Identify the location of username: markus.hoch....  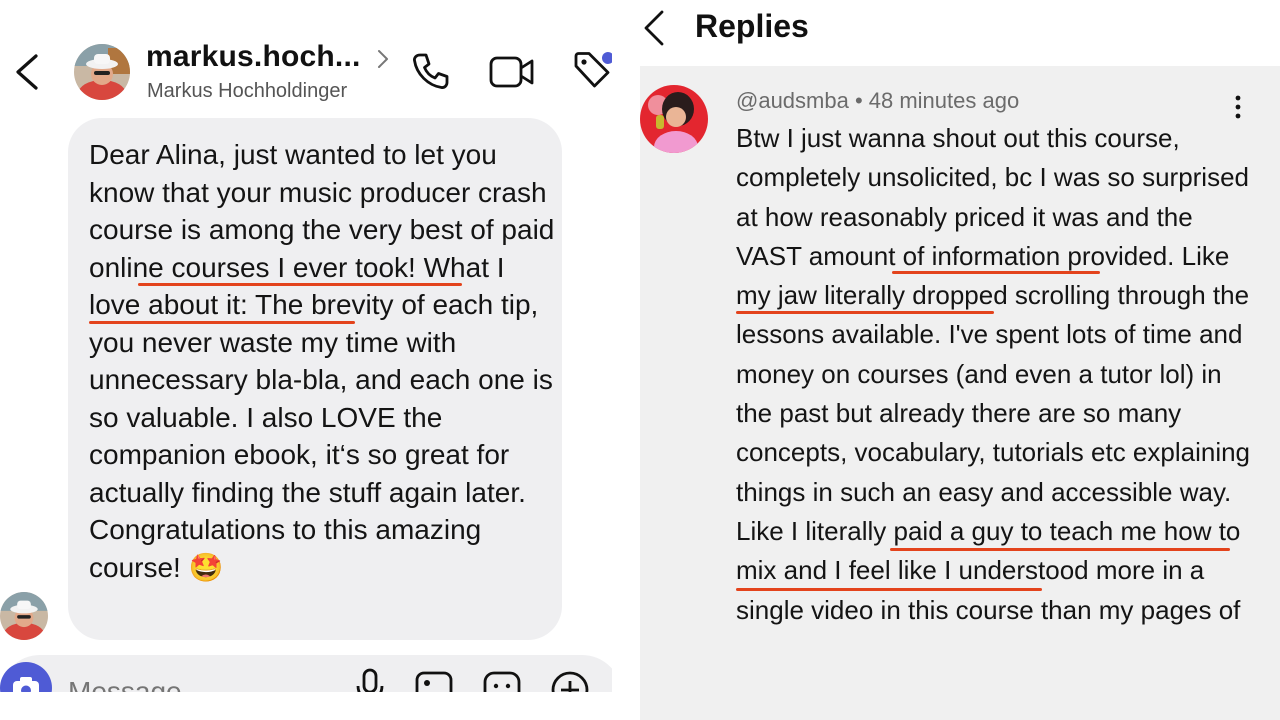
(253, 57).